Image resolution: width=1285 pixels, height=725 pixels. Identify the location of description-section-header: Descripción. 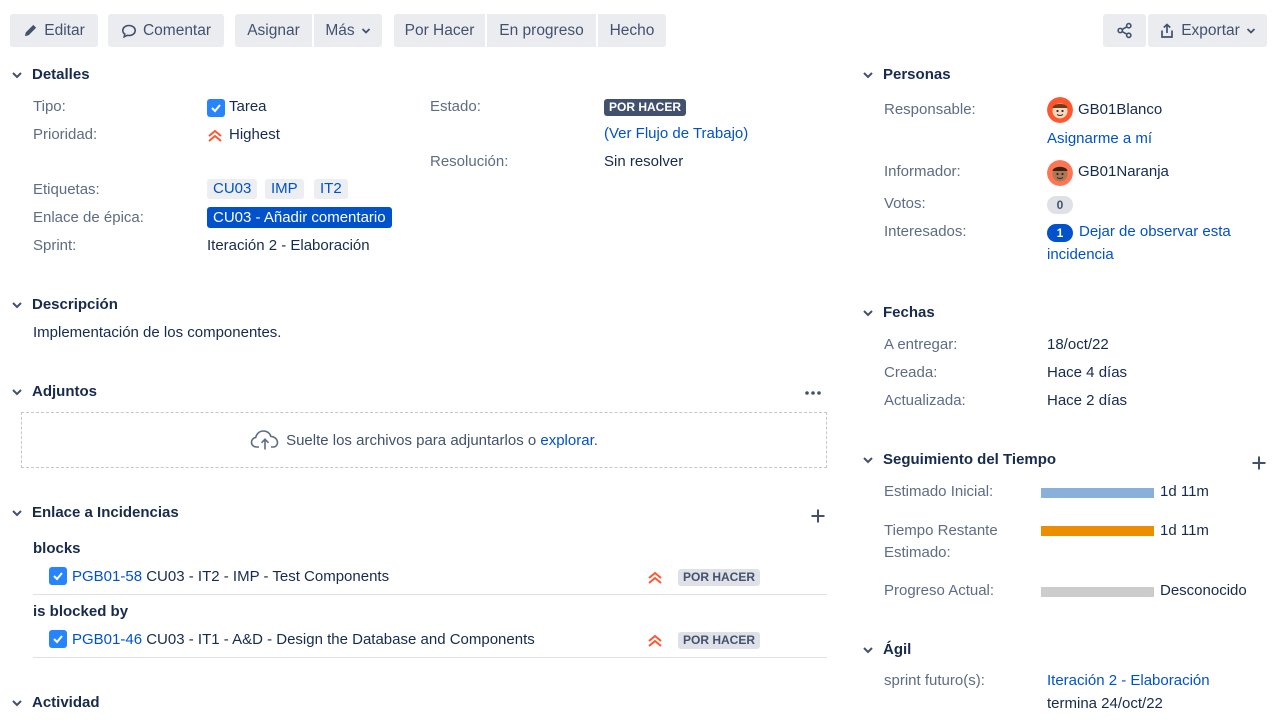
(63, 304).